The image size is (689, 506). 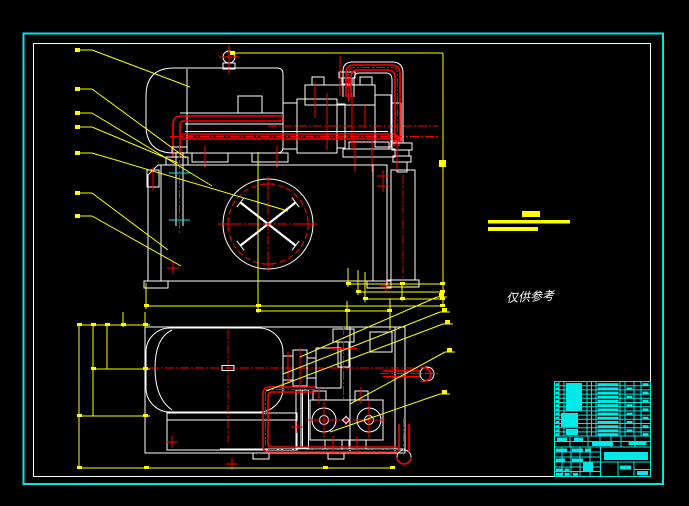 I want to click on pump-front, so click(x=353, y=114).